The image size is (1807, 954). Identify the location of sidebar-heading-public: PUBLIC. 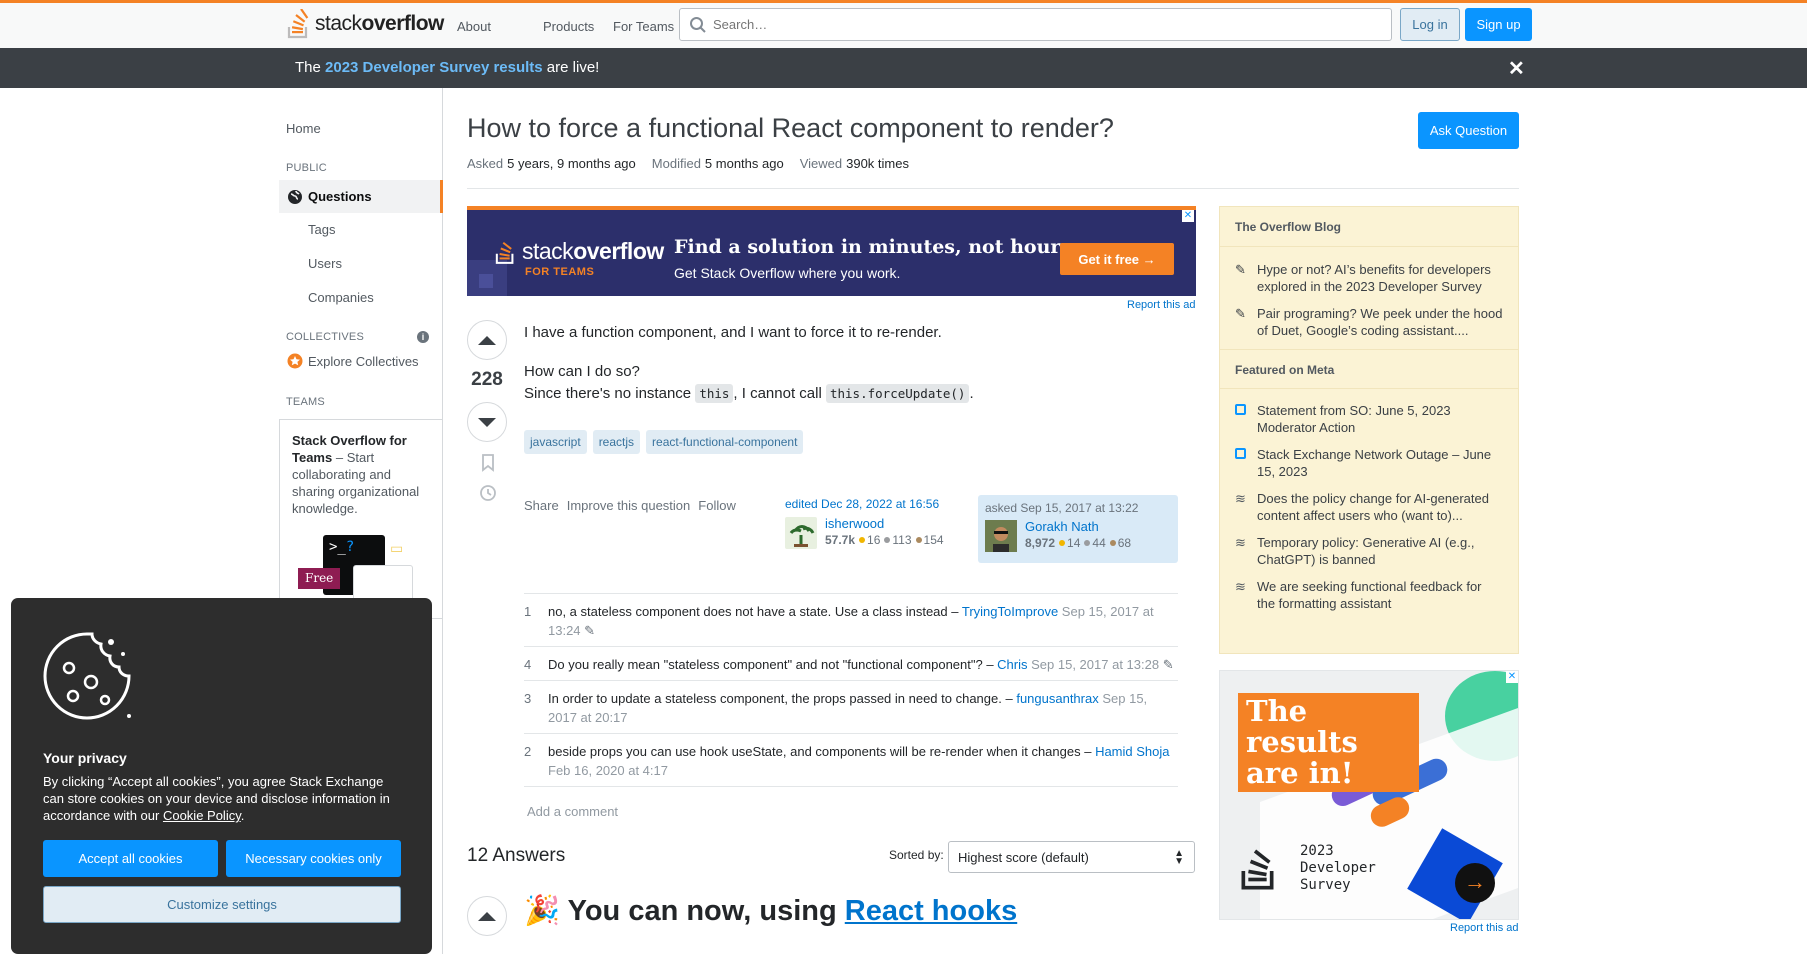
(306, 168).